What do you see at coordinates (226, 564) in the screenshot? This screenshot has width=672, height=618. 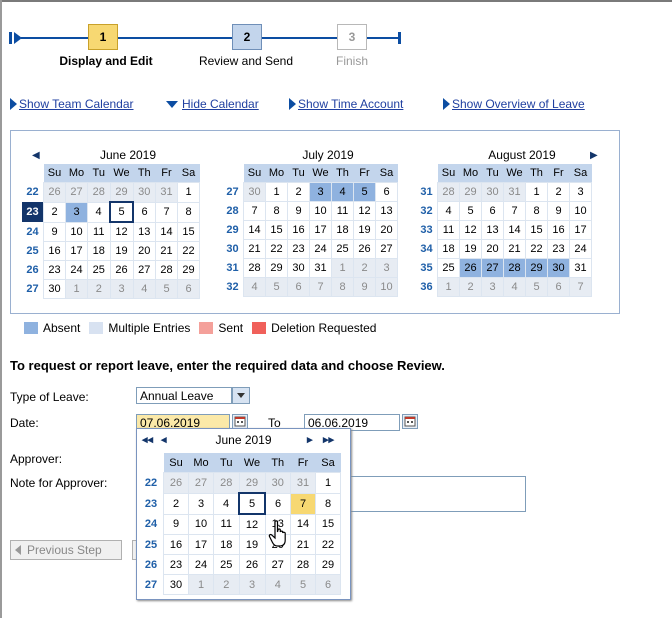 I see `calendar-day: 25` at bounding box center [226, 564].